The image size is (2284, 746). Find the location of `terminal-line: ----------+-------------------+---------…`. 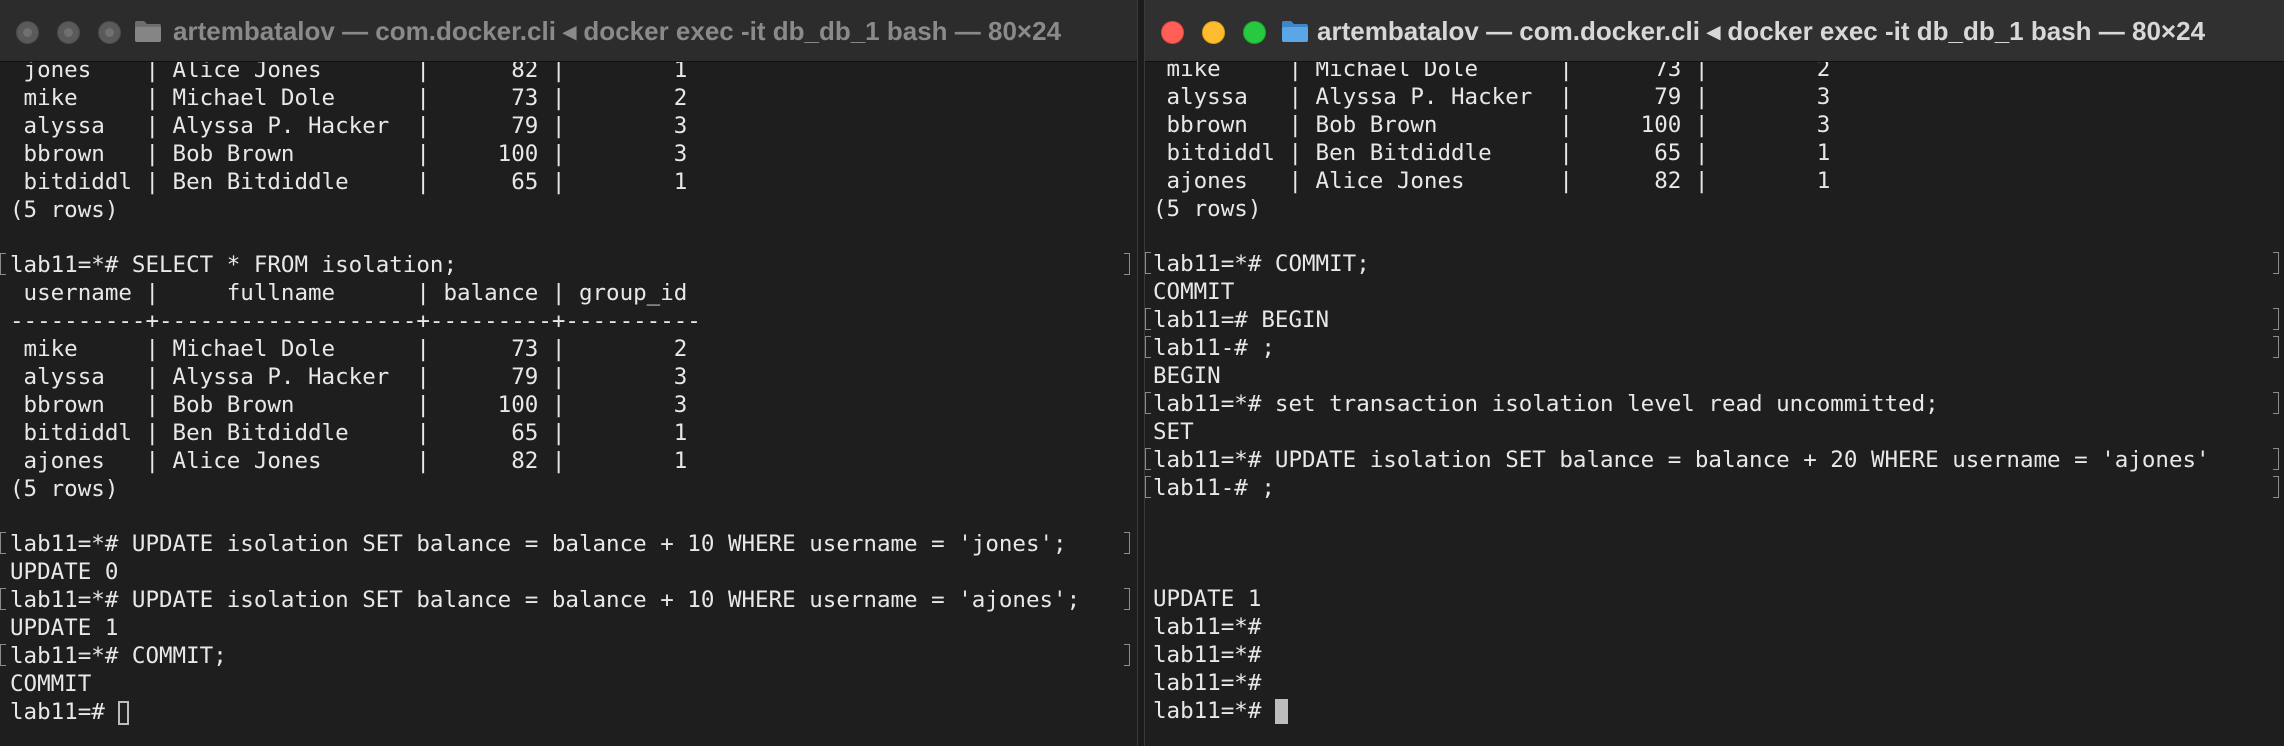

terminal-line: ----------+-------------------+---------… is located at coordinates (568, 321).